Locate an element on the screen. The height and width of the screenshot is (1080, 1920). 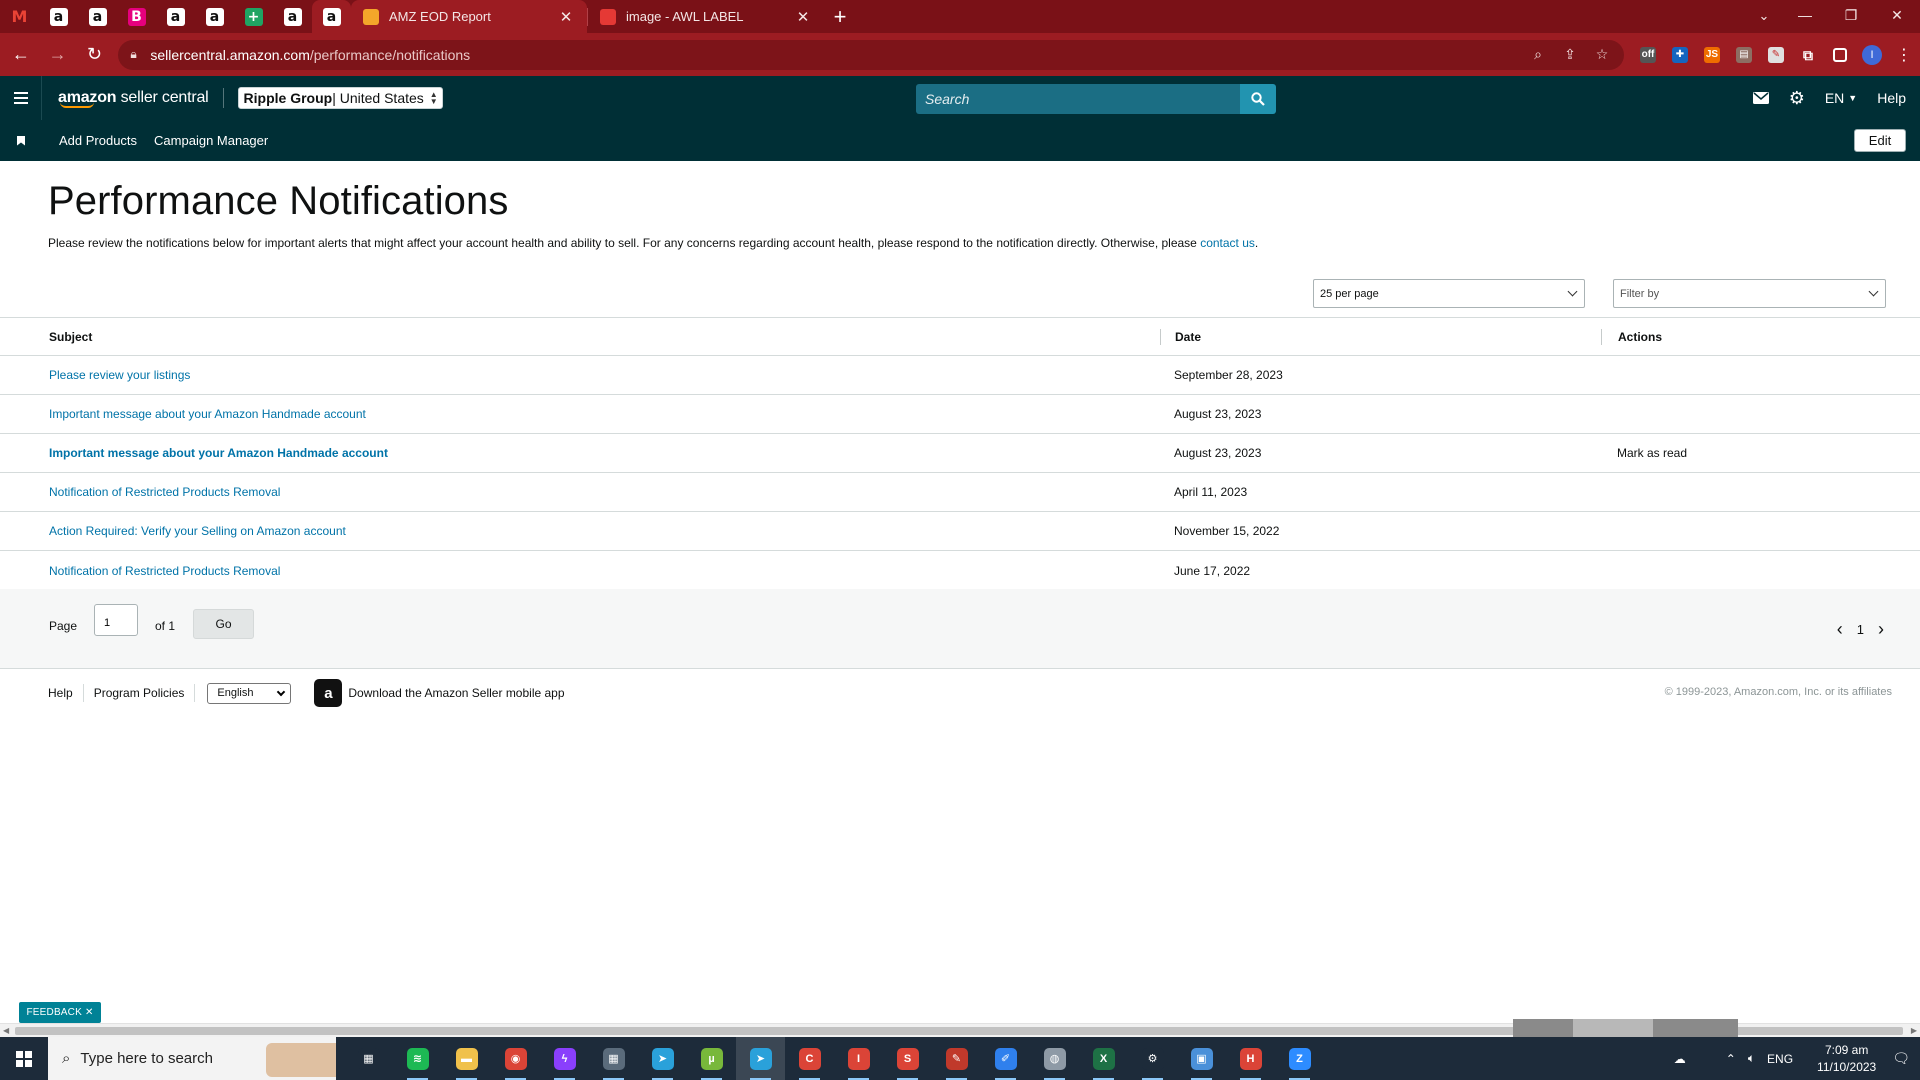
extensions-puzzle-icon: ⧉ is located at coordinates (1808, 55).